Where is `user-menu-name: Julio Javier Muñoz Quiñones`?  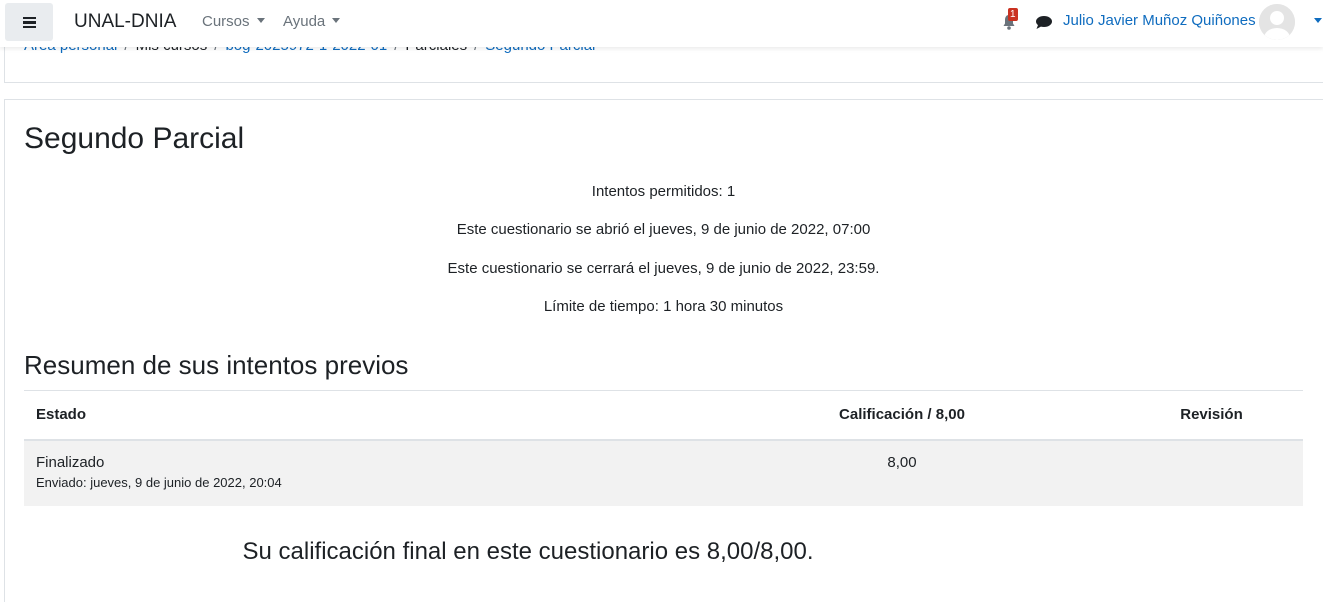
user-menu-name: Julio Javier Muñoz Quiñones is located at coordinates (1159, 20).